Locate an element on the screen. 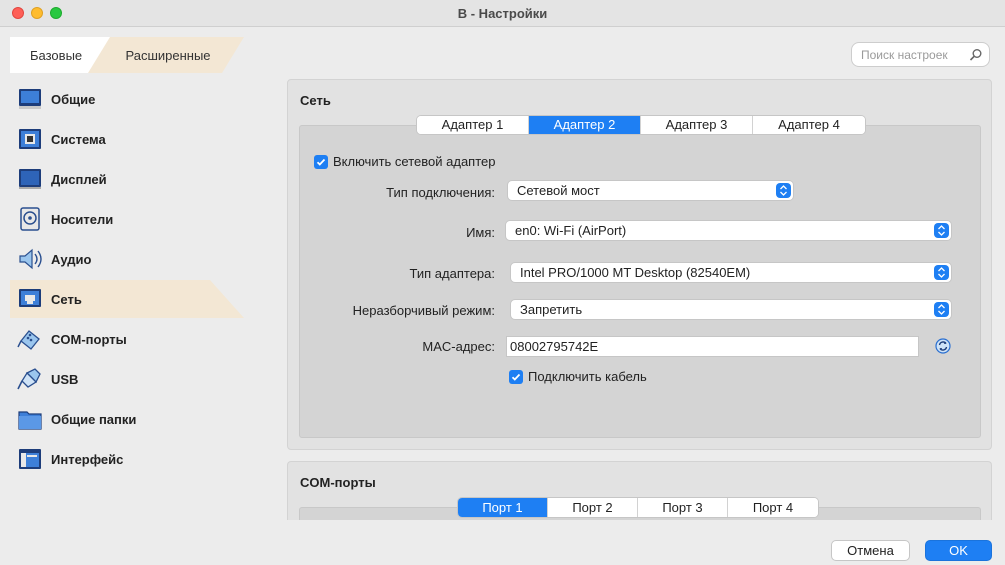  cable-connected-label: Подключить кабель is located at coordinates (587, 376).